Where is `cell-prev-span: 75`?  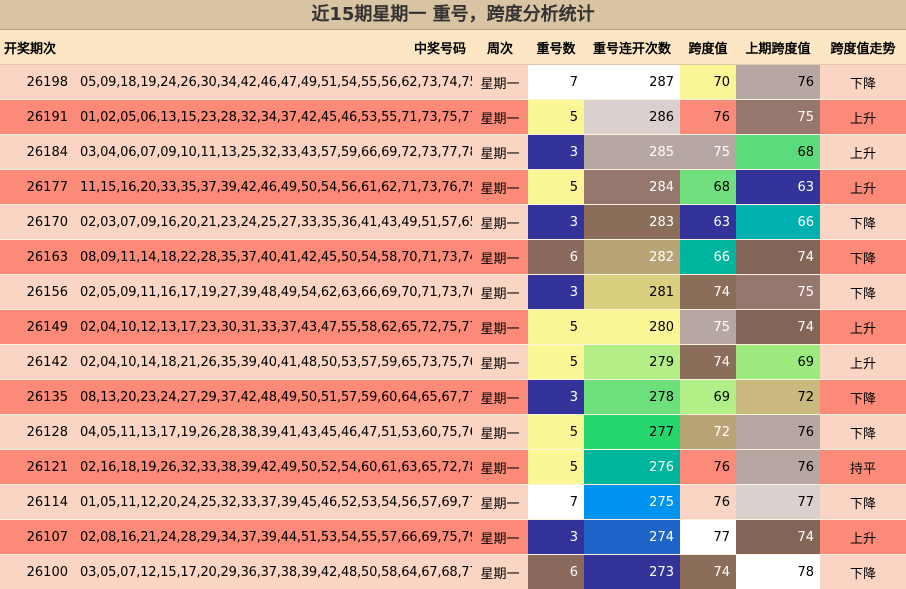
cell-prev-span: 75 is located at coordinates (778, 117).